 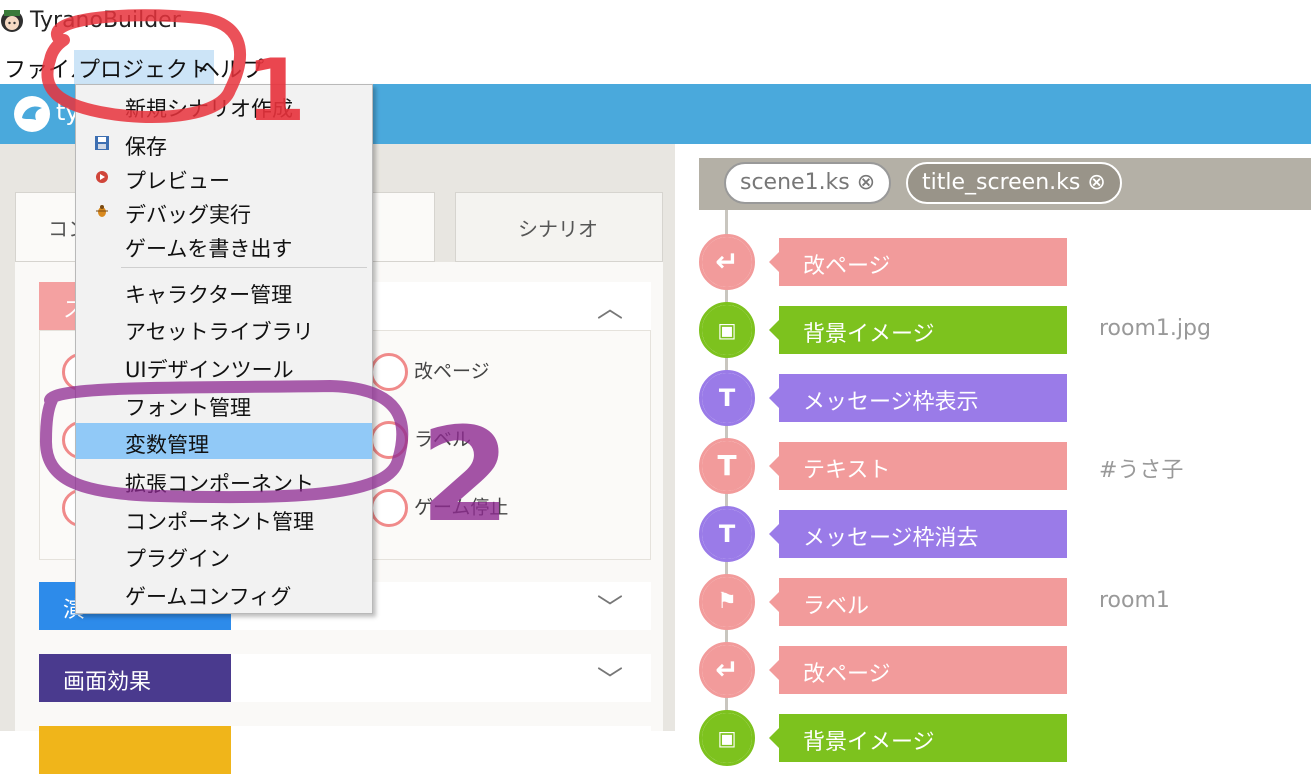 I want to click on section-more, so click(x=345, y=750).